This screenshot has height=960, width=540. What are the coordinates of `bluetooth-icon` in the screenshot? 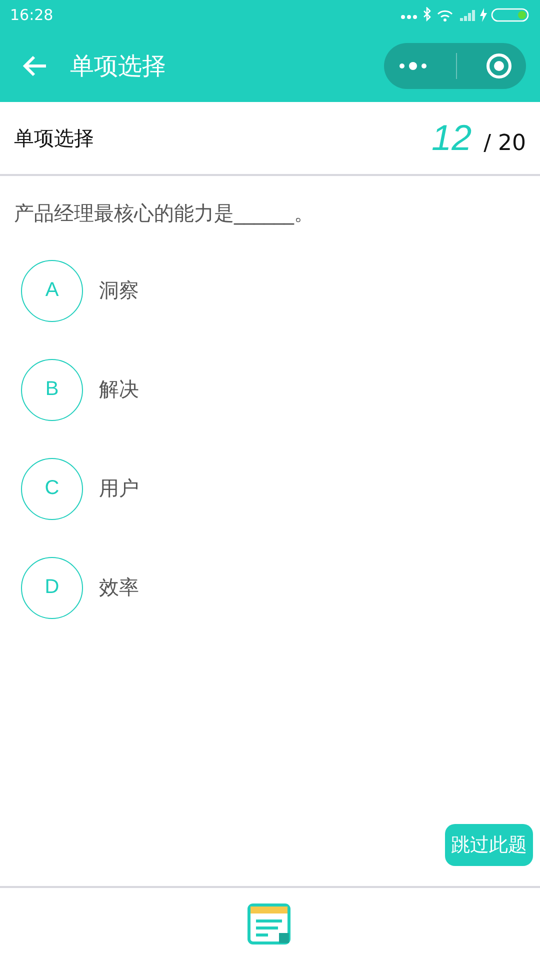 It's located at (427, 14).